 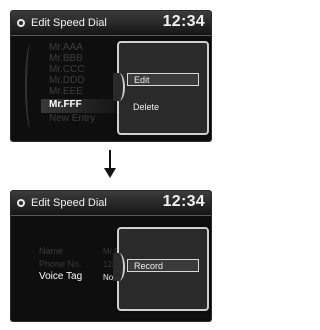 I want to click on arrow-down-icon, so click(x=110, y=165).